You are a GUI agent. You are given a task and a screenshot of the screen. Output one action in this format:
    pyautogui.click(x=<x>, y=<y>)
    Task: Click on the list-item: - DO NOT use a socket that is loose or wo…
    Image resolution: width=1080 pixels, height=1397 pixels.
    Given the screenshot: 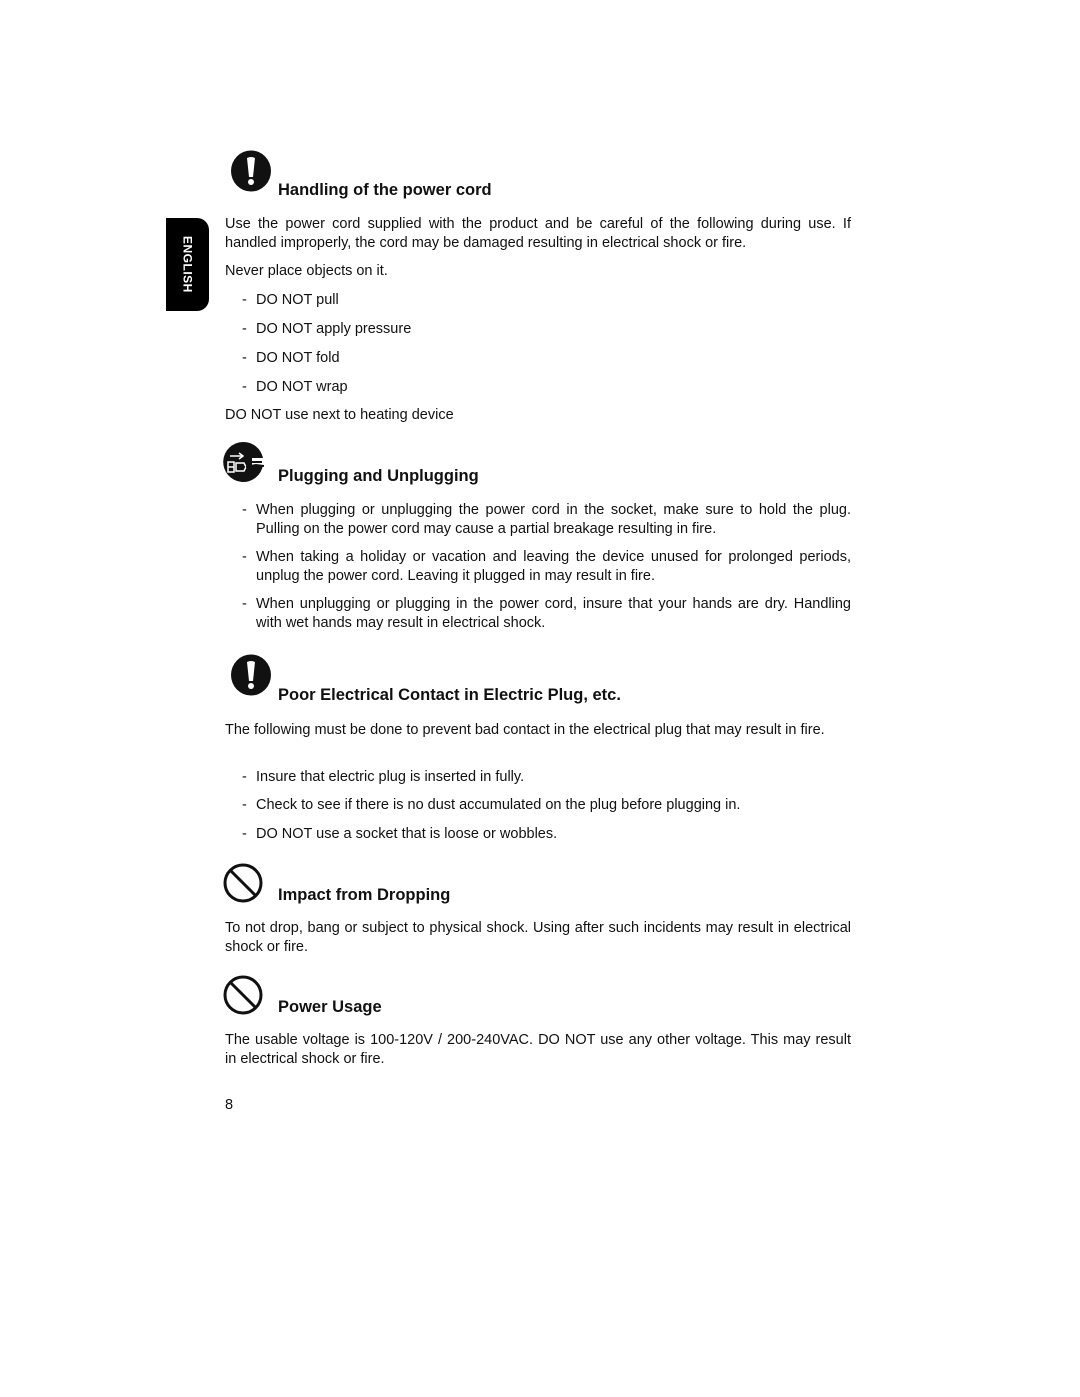 What is the action you would take?
    pyautogui.click(x=400, y=834)
    